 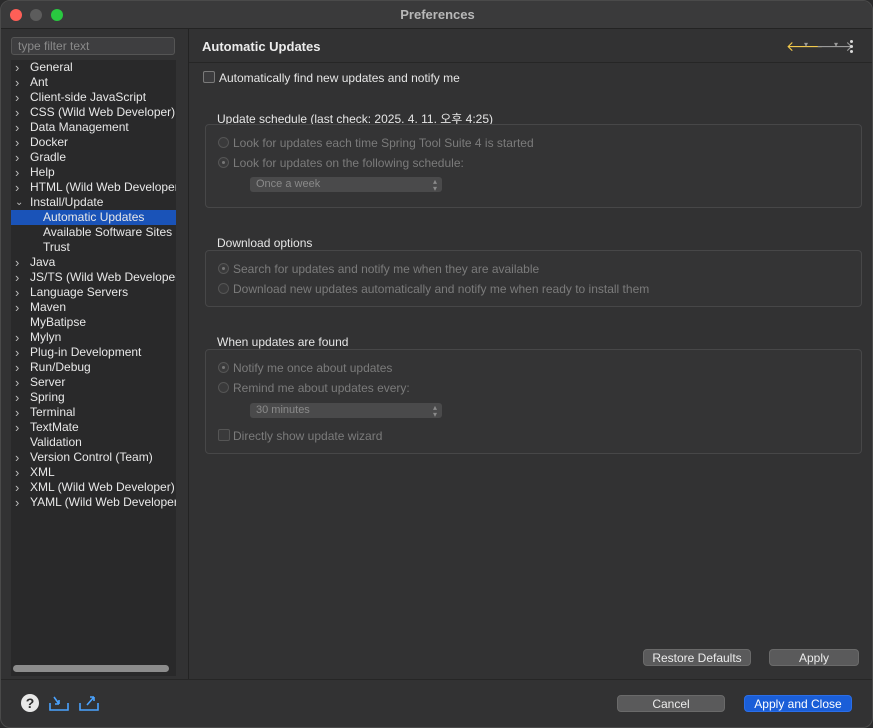 What do you see at coordinates (223, 367) in the screenshot?
I see `notify-once-radio` at bounding box center [223, 367].